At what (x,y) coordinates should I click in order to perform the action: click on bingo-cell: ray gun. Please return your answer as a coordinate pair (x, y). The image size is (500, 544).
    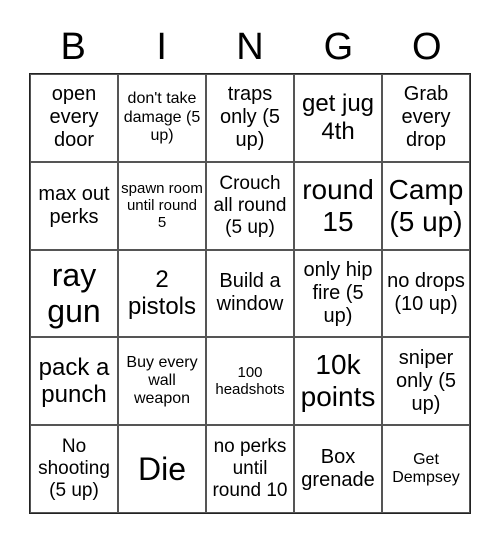
    Looking at the image, I should click on (74, 293).